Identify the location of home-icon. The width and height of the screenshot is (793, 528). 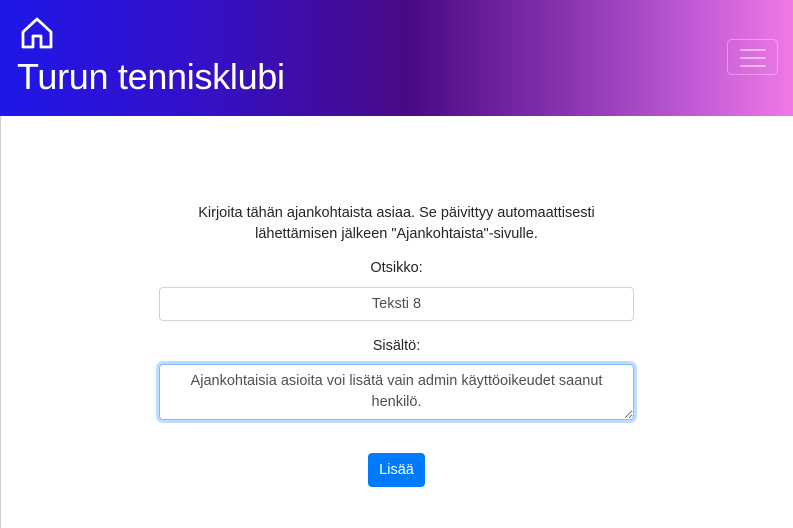
(37, 33).